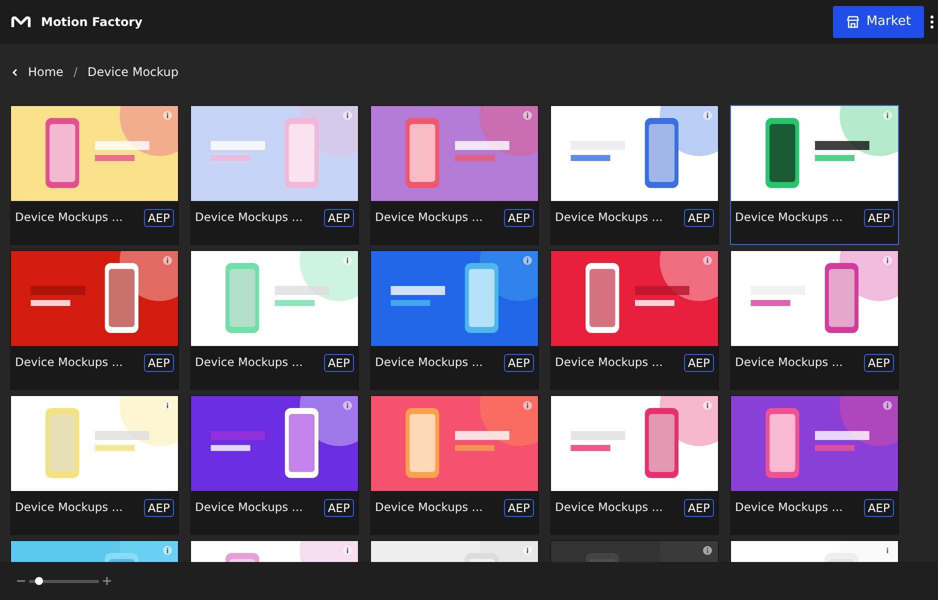 Image resolution: width=938 pixels, height=600 pixels. What do you see at coordinates (21, 22) in the screenshot?
I see `logo-icon` at bounding box center [21, 22].